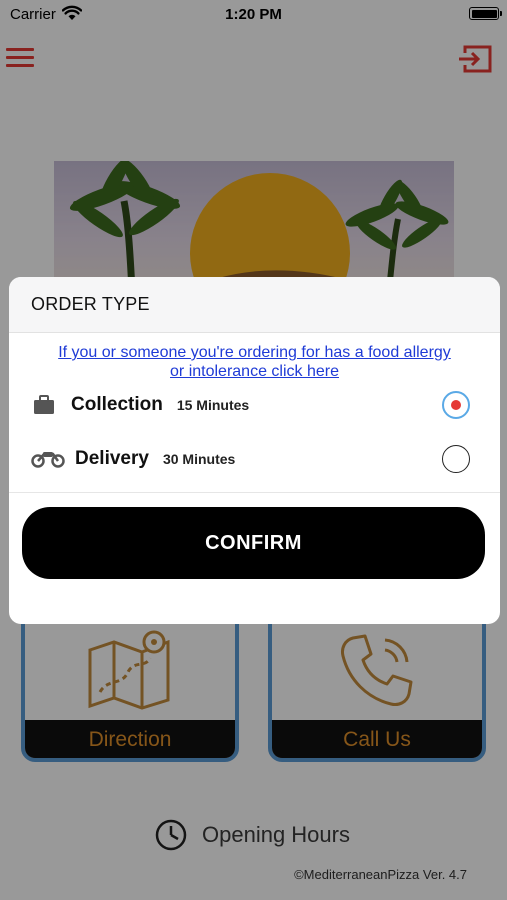  What do you see at coordinates (254, 459) in the screenshot?
I see `delivery-option: Delivery 30 Minutes` at bounding box center [254, 459].